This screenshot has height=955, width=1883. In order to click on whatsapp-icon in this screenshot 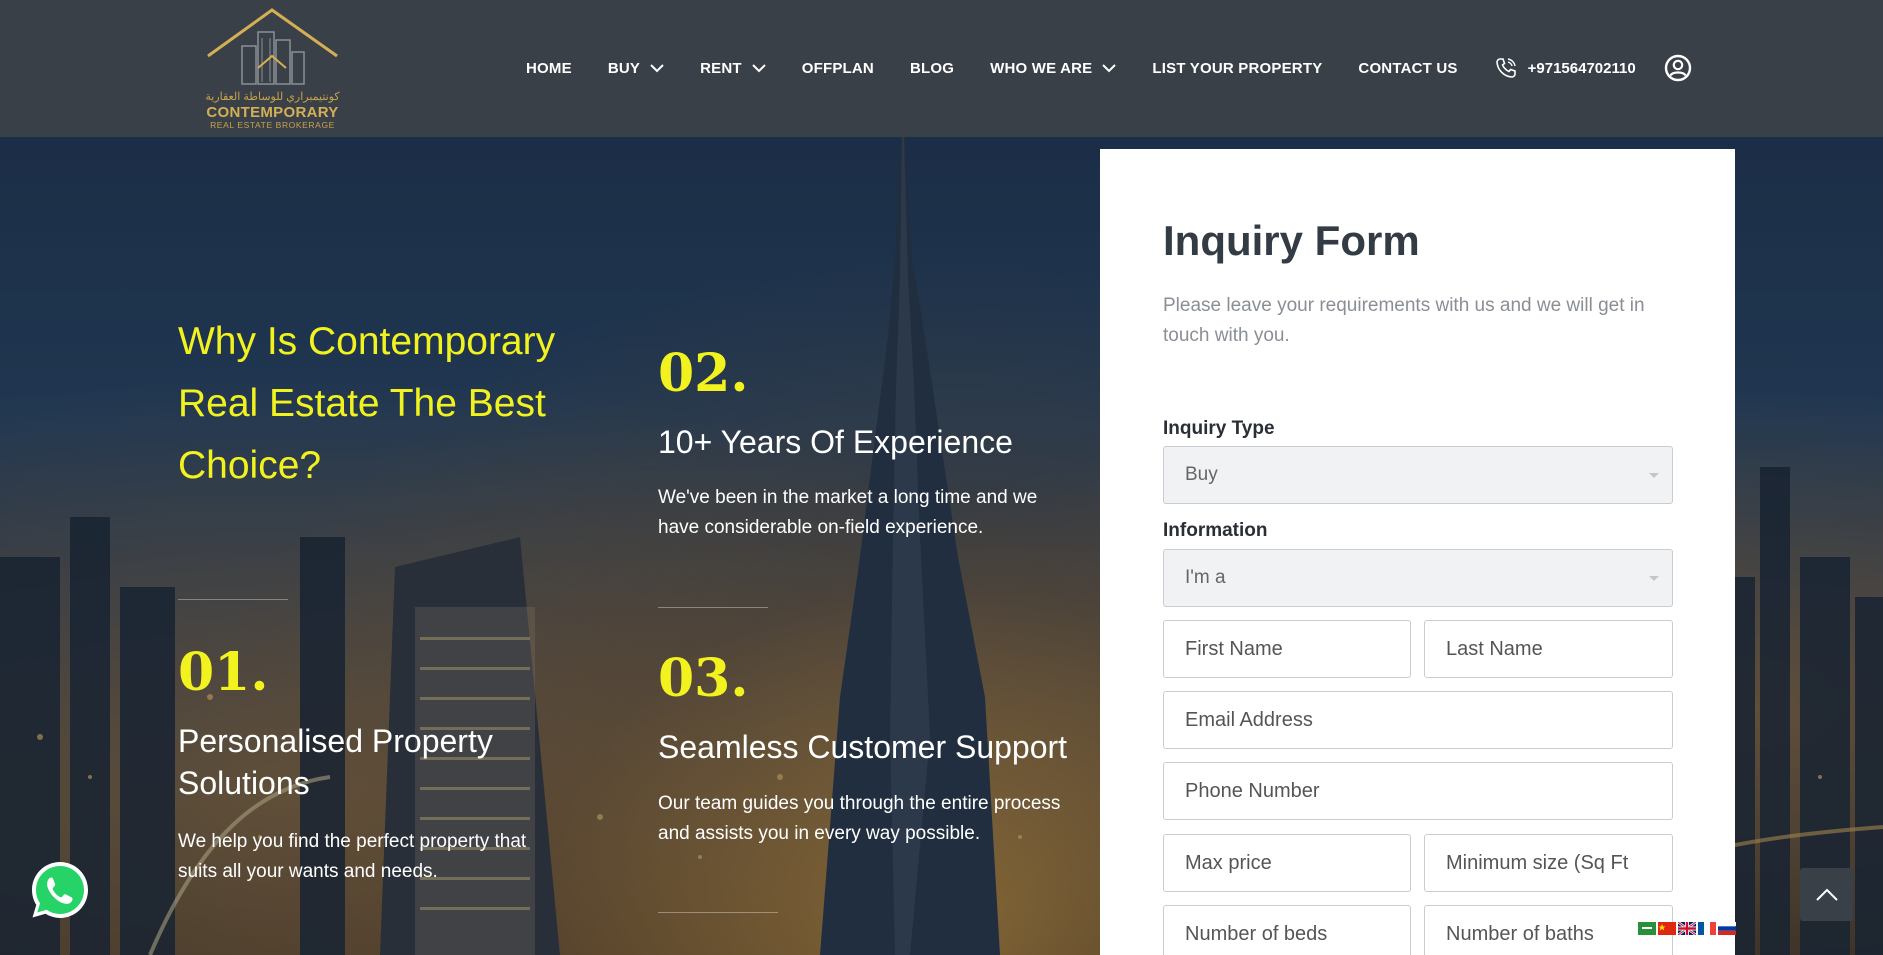, I will do `click(60, 890)`.